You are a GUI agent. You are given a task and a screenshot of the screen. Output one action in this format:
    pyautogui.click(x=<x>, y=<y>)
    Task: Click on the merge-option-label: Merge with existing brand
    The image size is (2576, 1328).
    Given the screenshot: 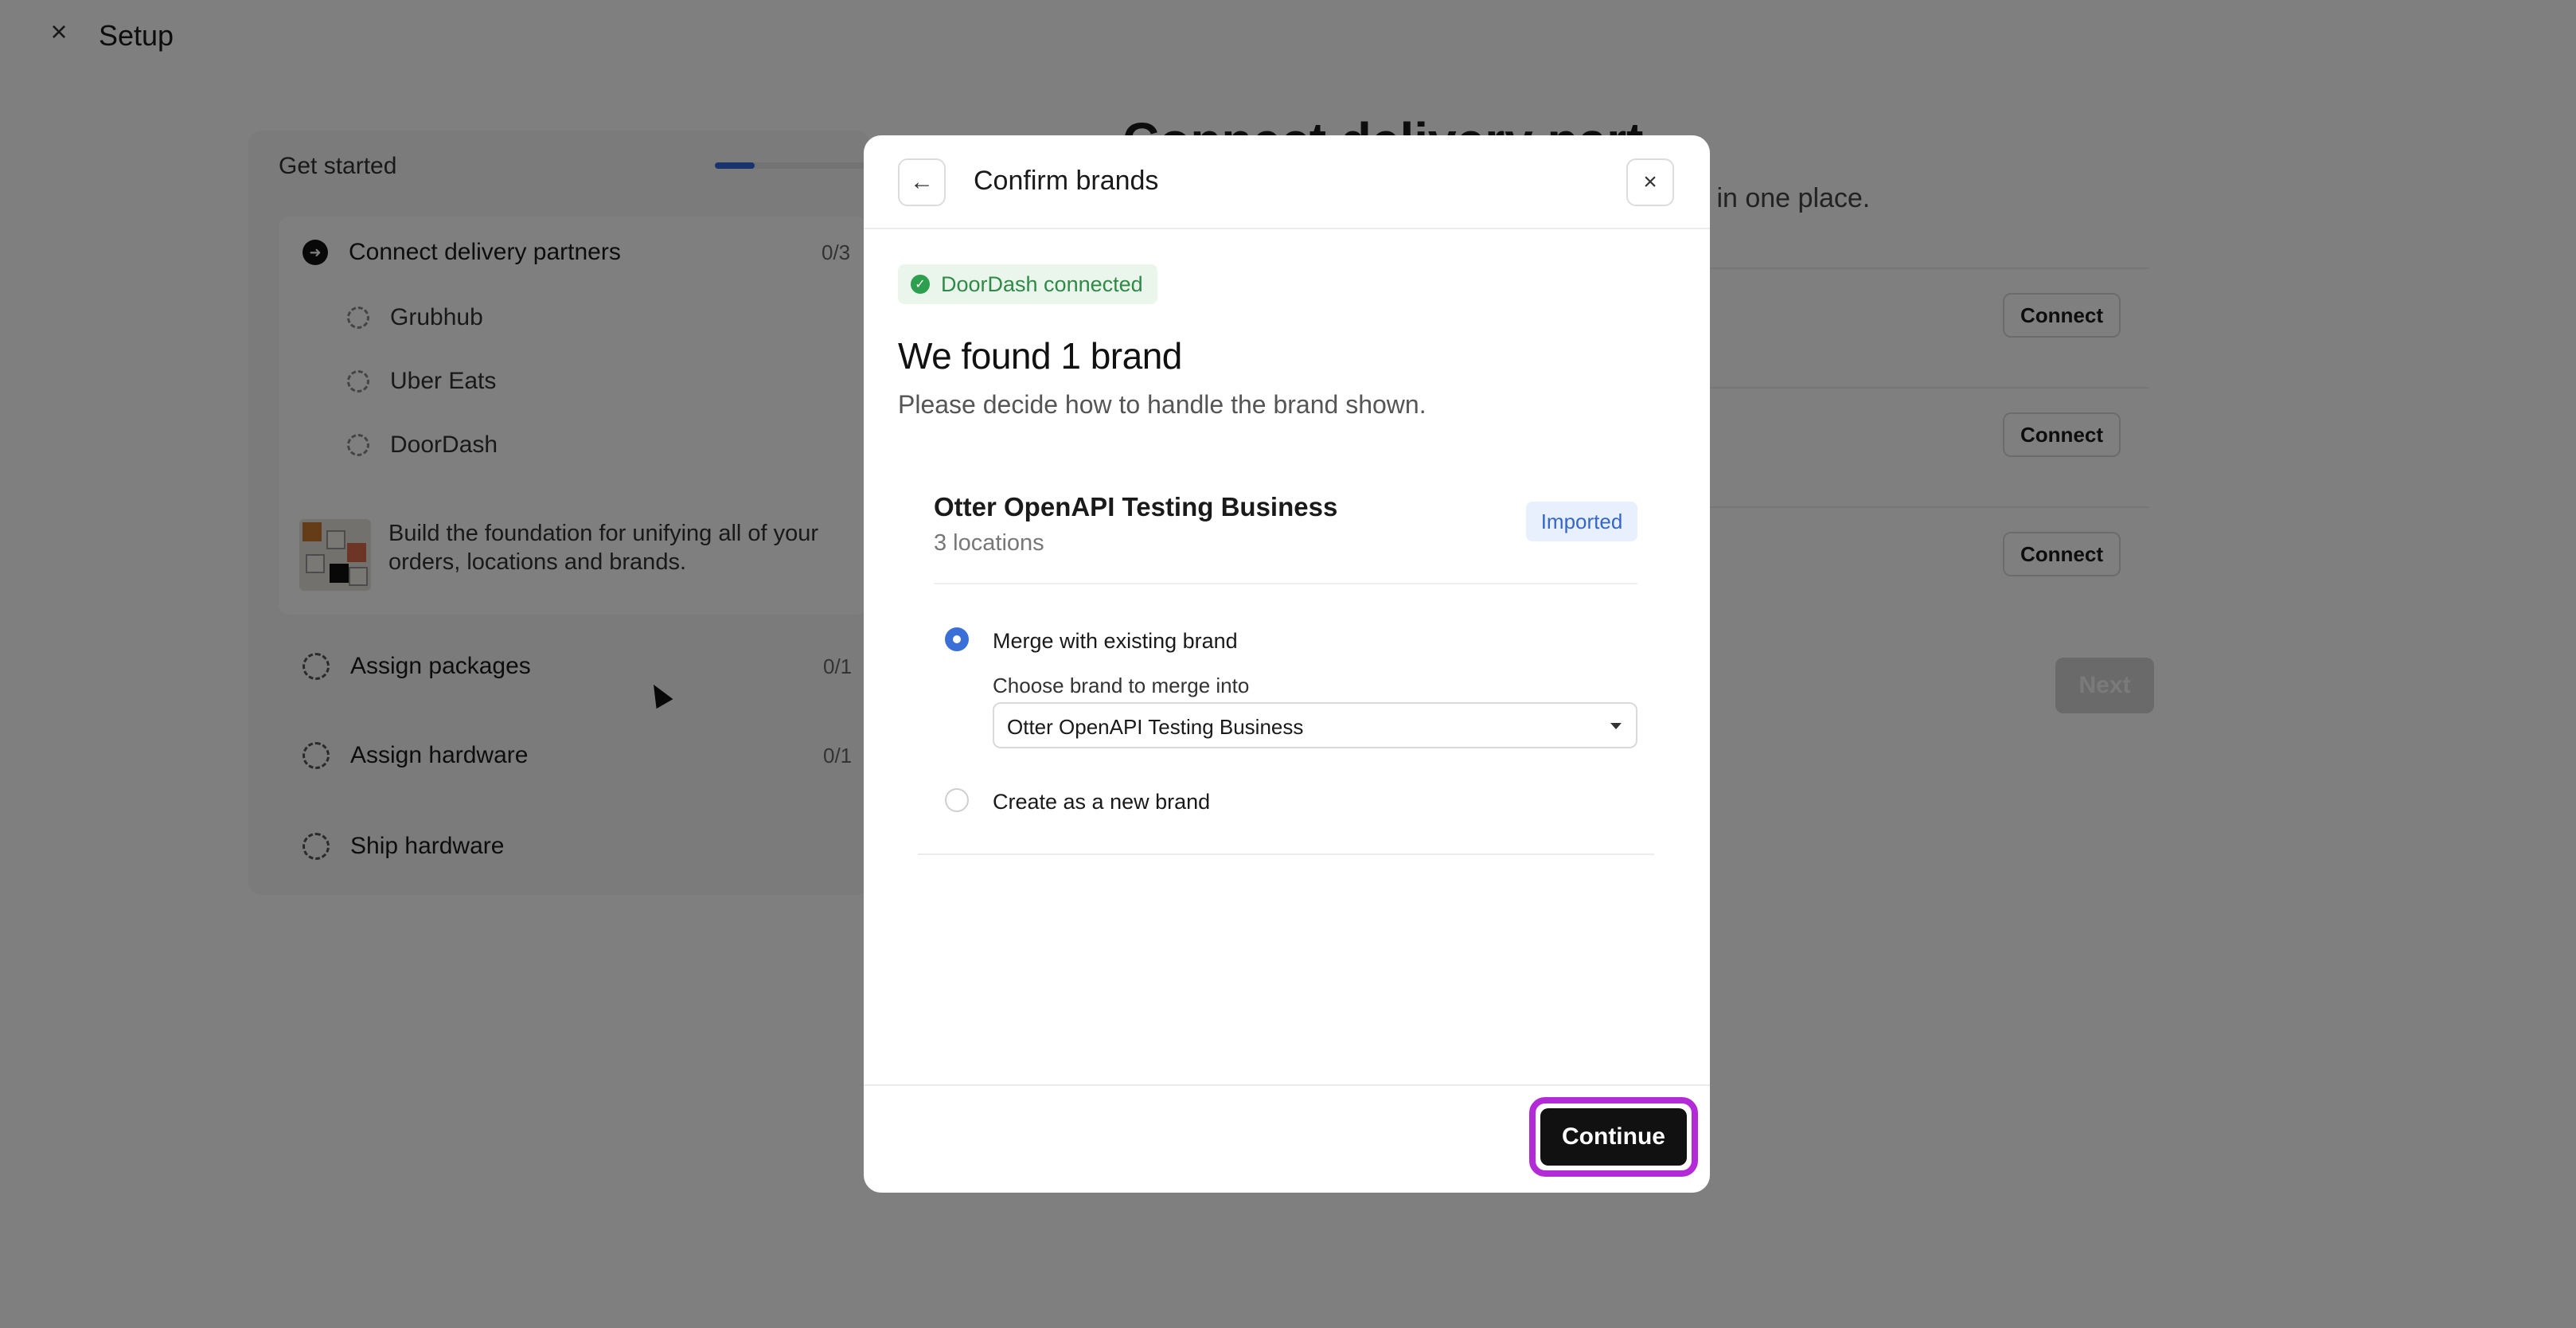 What is the action you would take?
    pyautogui.click(x=1115, y=642)
    